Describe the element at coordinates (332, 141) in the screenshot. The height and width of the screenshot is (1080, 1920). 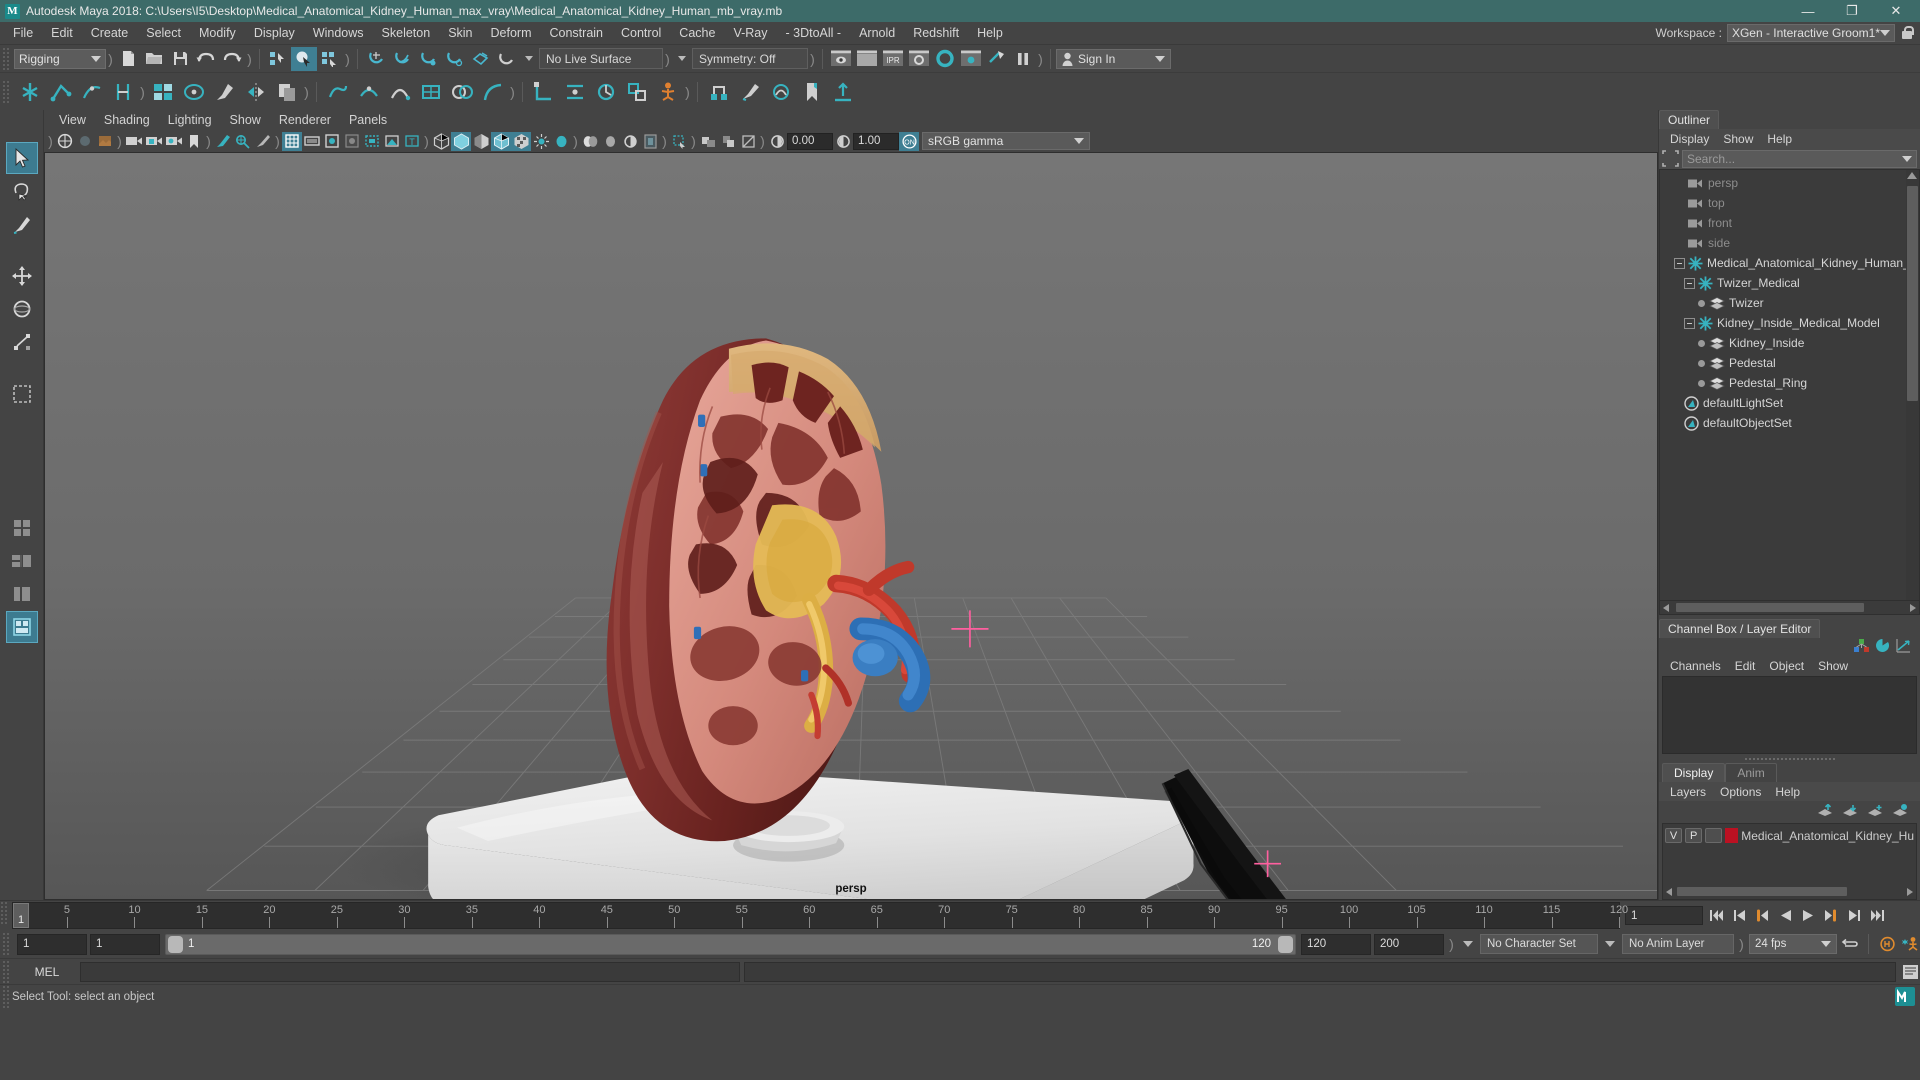
I see `resolution-gate-icon` at that location.